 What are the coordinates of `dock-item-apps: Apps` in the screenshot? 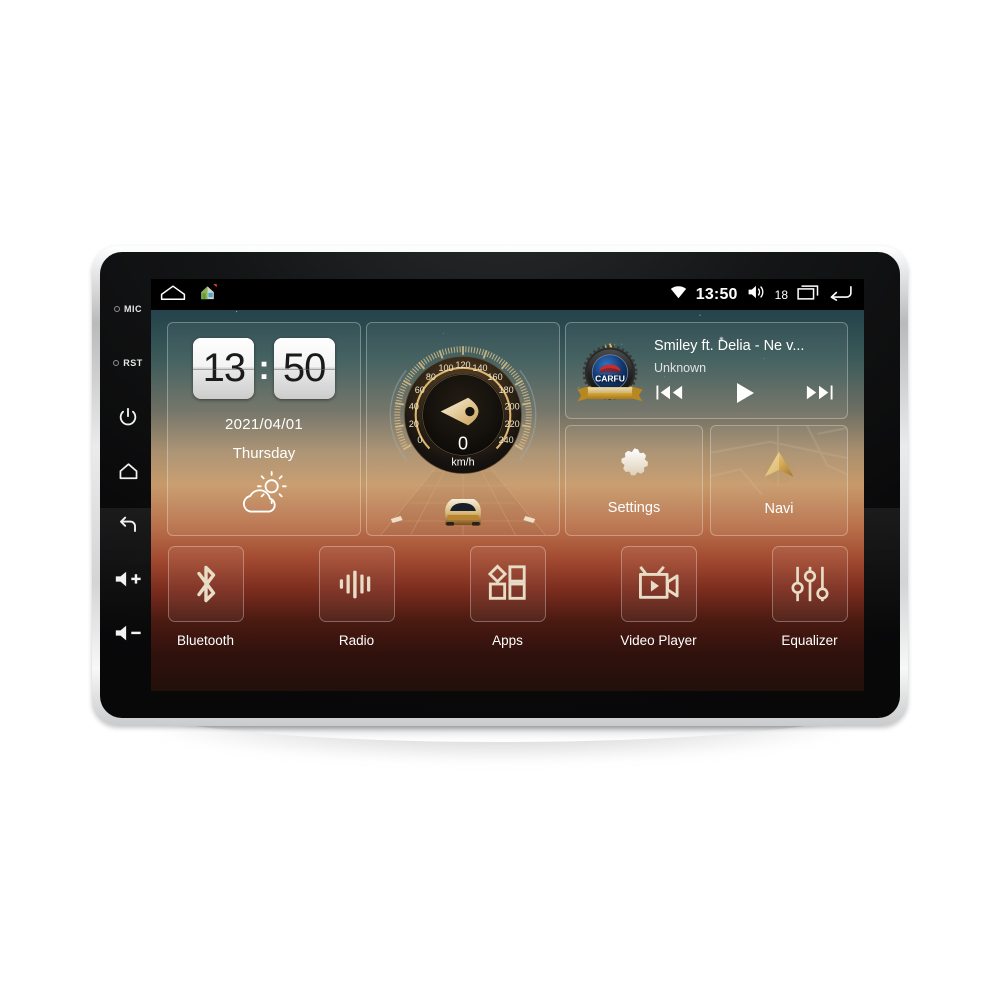 It's located at (507, 597).